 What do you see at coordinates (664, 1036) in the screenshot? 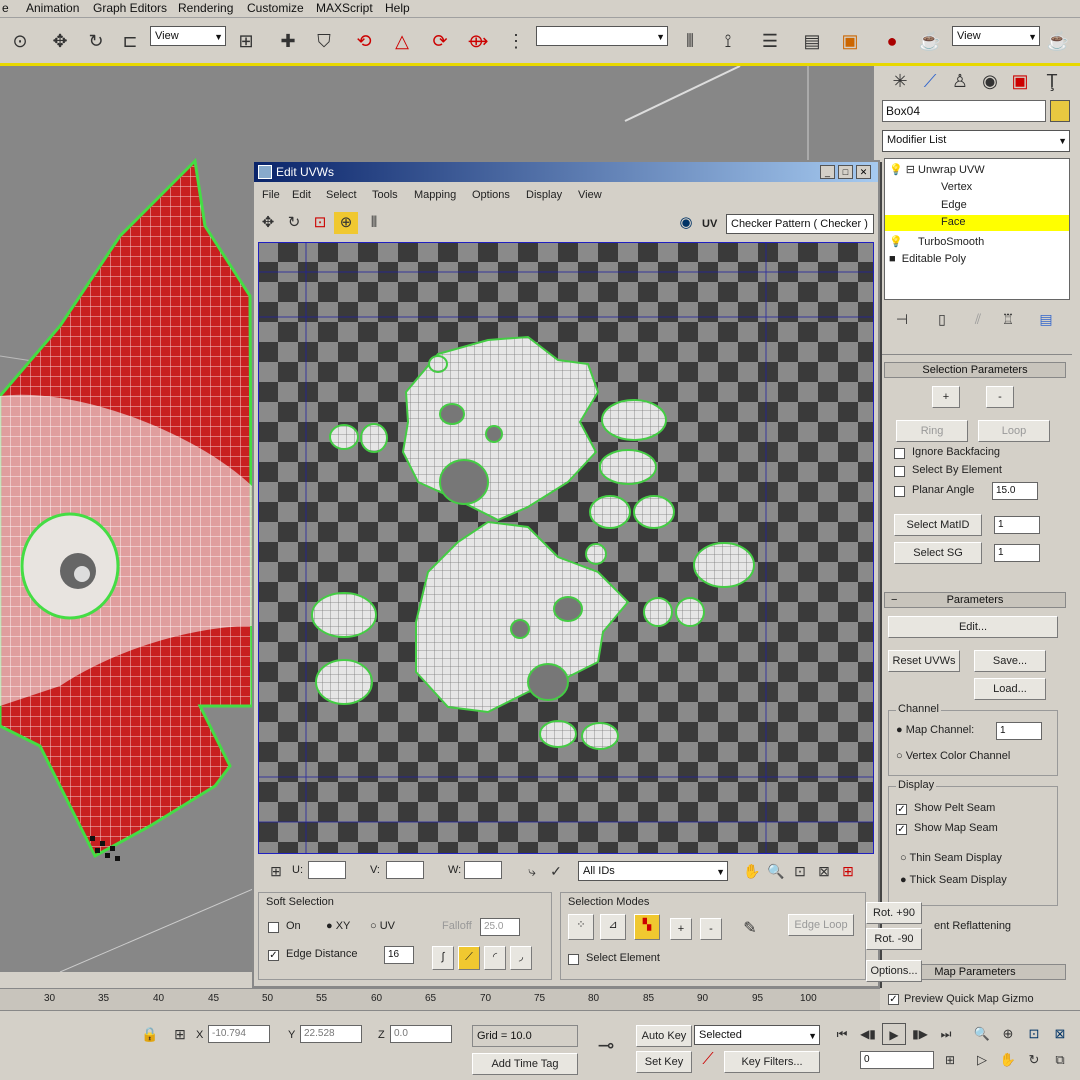
I see `auto-key-button: Auto Key` at bounding box center [664, 1036].